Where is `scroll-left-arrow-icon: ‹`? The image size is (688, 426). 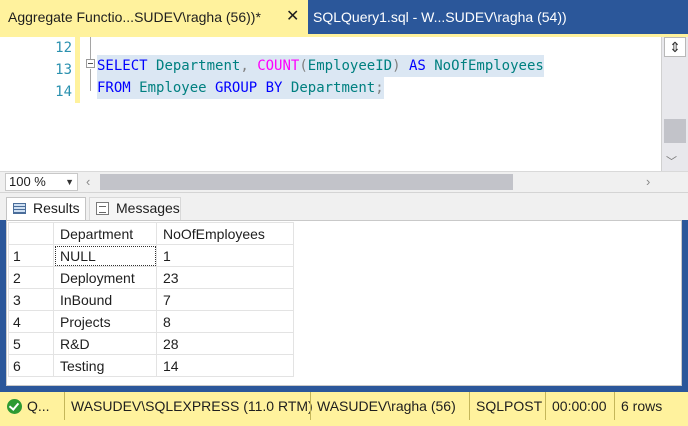 scroll-left-arrow-icon: ‹ is located at coordinates (88, 181).